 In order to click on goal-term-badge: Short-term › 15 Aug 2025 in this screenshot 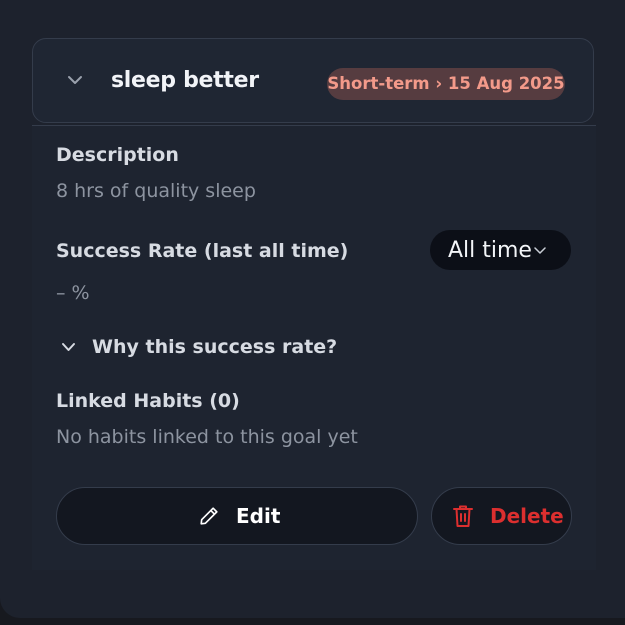, I will do `click(446, 84)`.